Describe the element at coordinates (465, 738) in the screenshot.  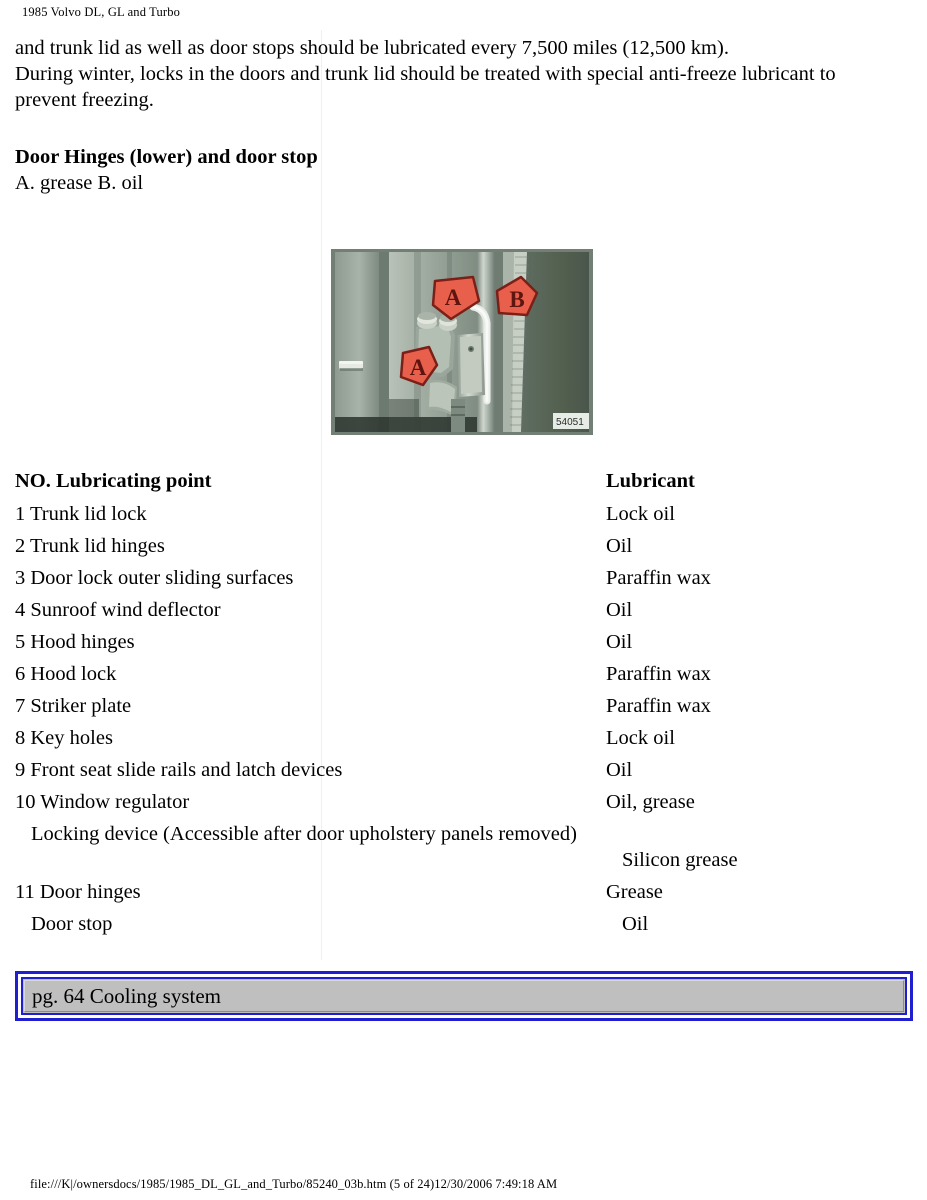
I see `table-row: 8 Key holes Lock oil` at that location.